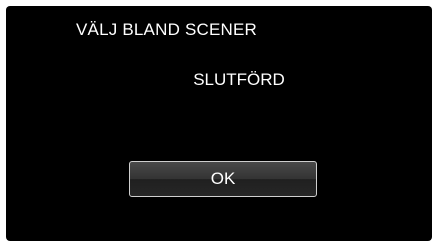  What do you see at coordinates (223, 179) in the screenshot?
I see `ok-button: OK` at bounding box center [223, 179].